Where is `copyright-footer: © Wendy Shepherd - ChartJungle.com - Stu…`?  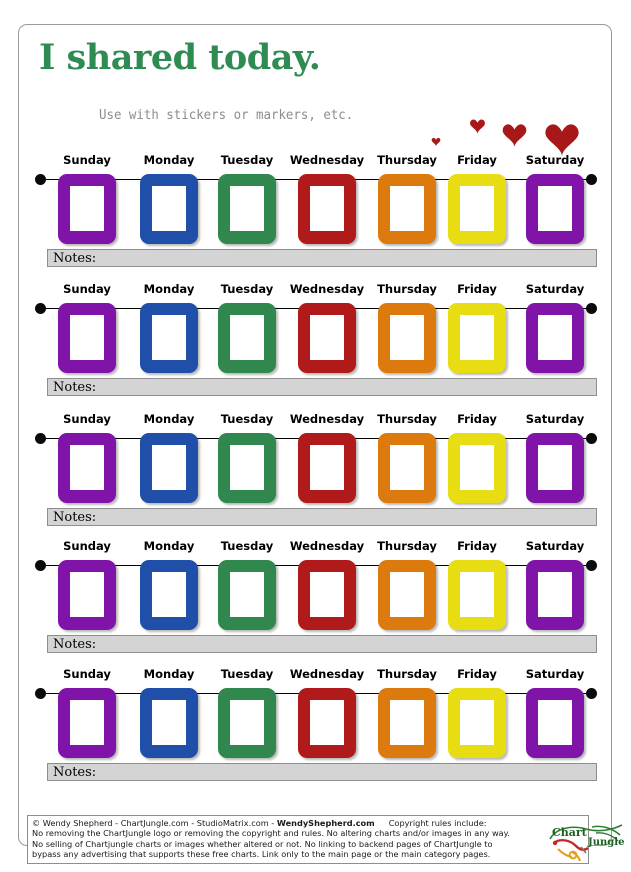 copyright-footer: © Wendy Shepherd - ChartJungle.com - Stu… is located at coordinates (308, 839).